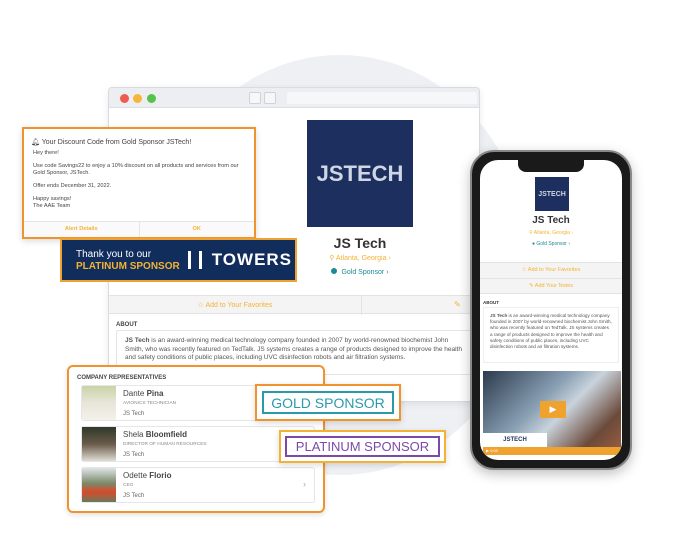 This screenshot has width=700, height=560. I want to click on gold-sponsor-text: GOLD SPONSOR, so click(328, 402).